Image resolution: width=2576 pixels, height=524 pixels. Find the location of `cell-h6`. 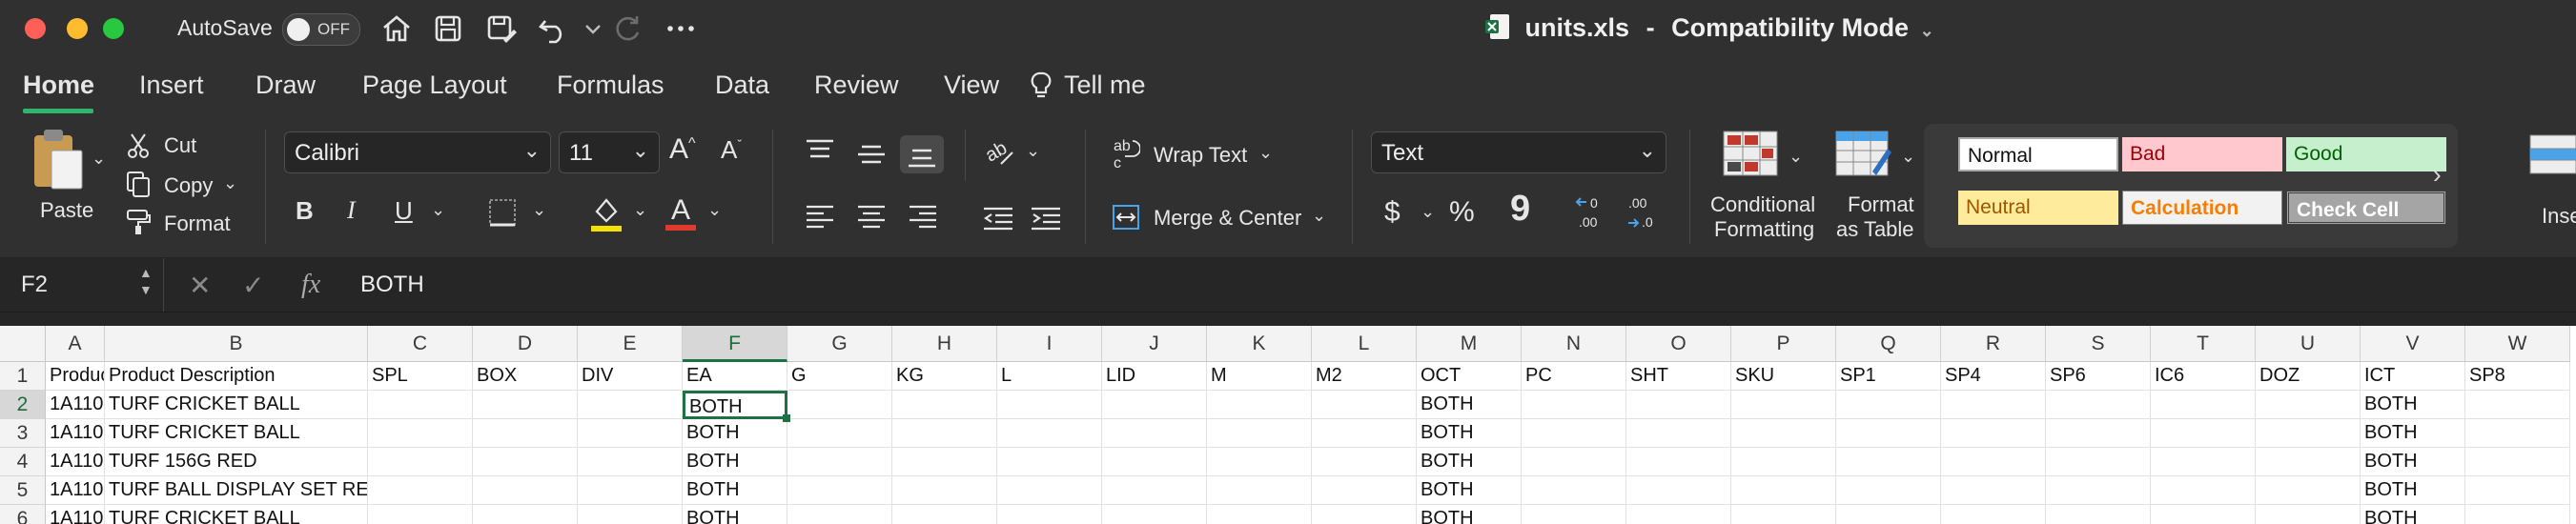

cell-h6 is located at coordinates (944, 514).